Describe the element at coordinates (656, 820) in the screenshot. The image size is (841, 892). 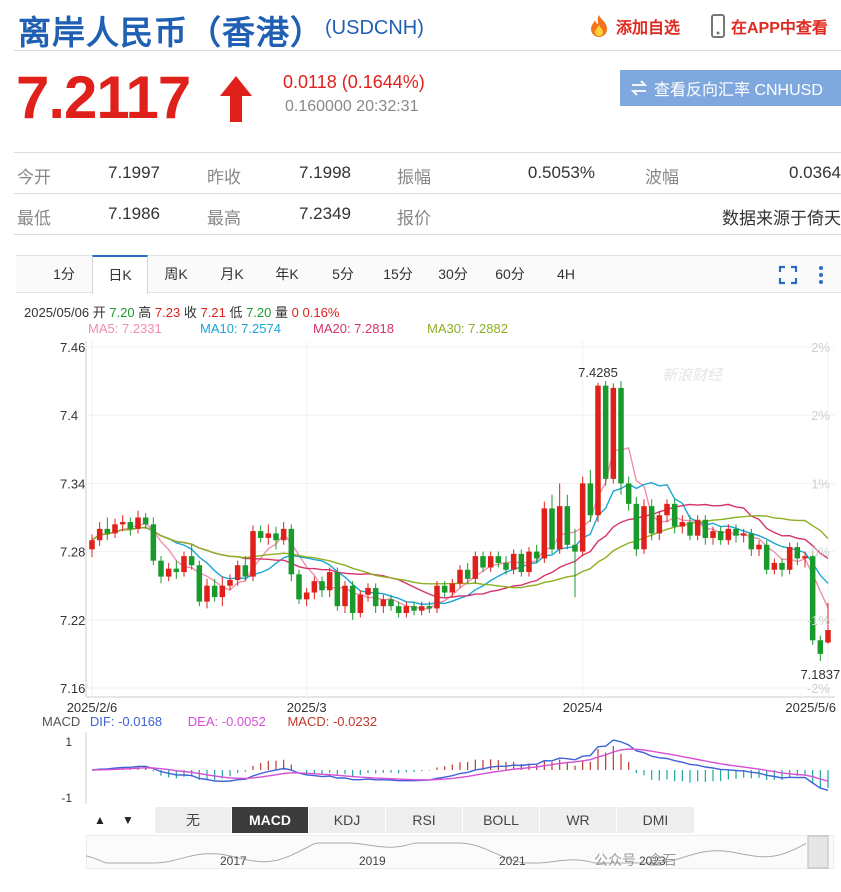
I see `indicator-dmi: DMI` at that location.